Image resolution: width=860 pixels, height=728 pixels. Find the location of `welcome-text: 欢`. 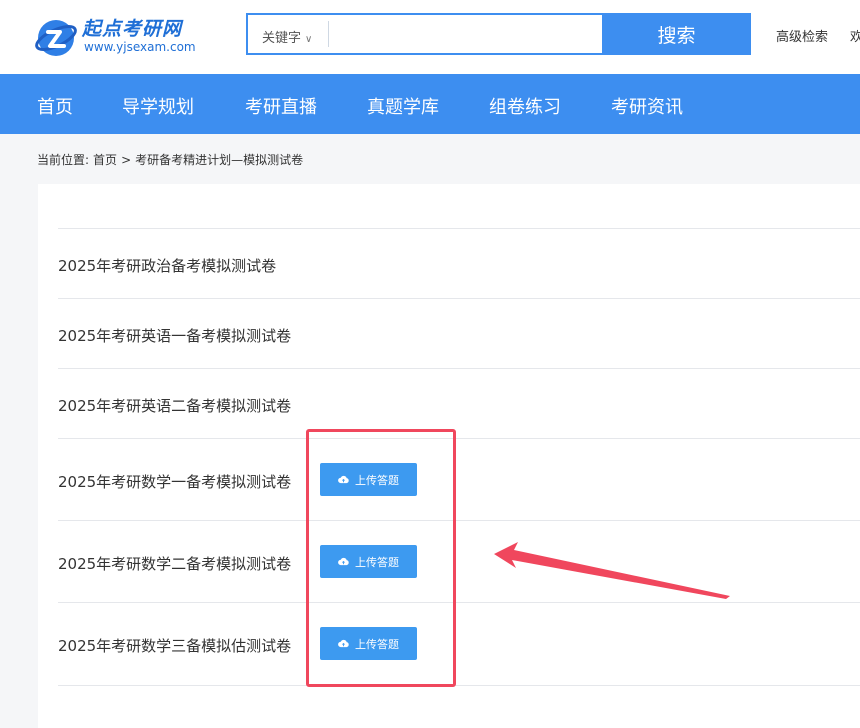

welcome-text: 欢 is located at coordinates (855, 37).